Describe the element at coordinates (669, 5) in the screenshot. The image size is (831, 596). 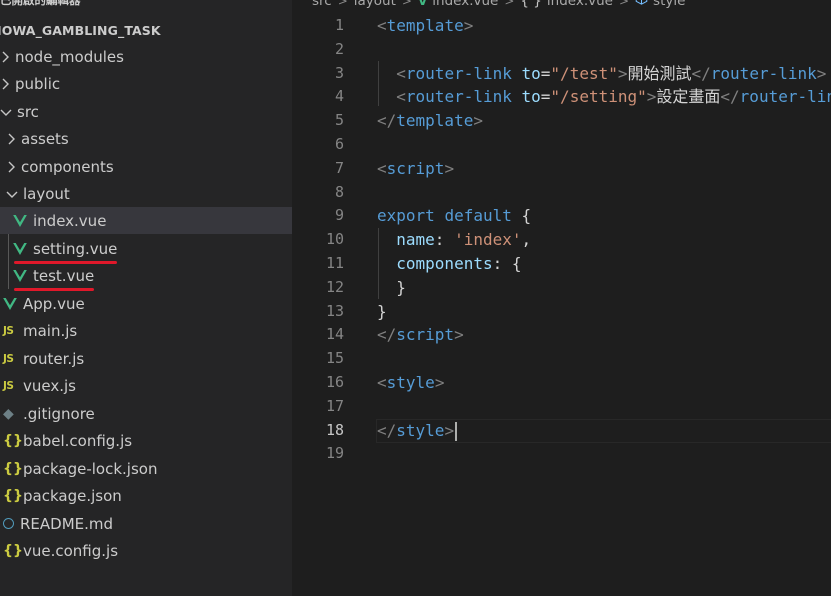
I see `breadcrumb-style: style` at that location.